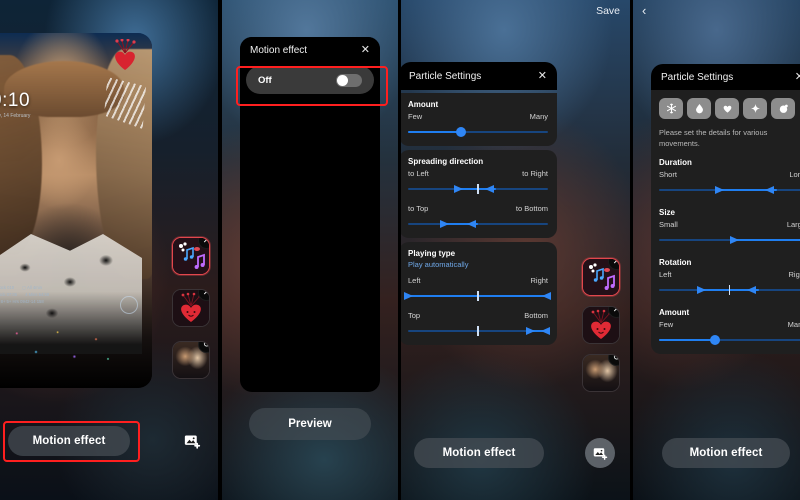 The height and width of the screenshot is (500, 800). Describe the element at coordinates (349, 80) in the screenshot. I see `motion-effect-toggle` at that location.